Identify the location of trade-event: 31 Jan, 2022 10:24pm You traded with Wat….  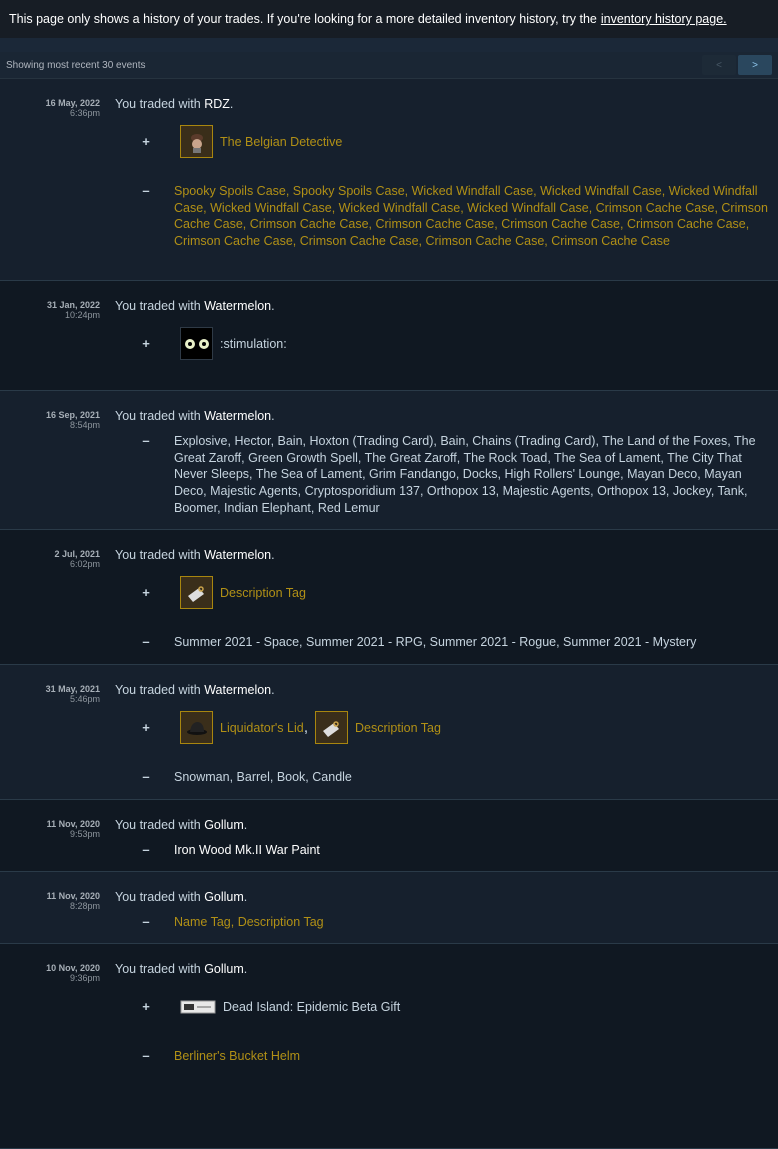
(389, 336).